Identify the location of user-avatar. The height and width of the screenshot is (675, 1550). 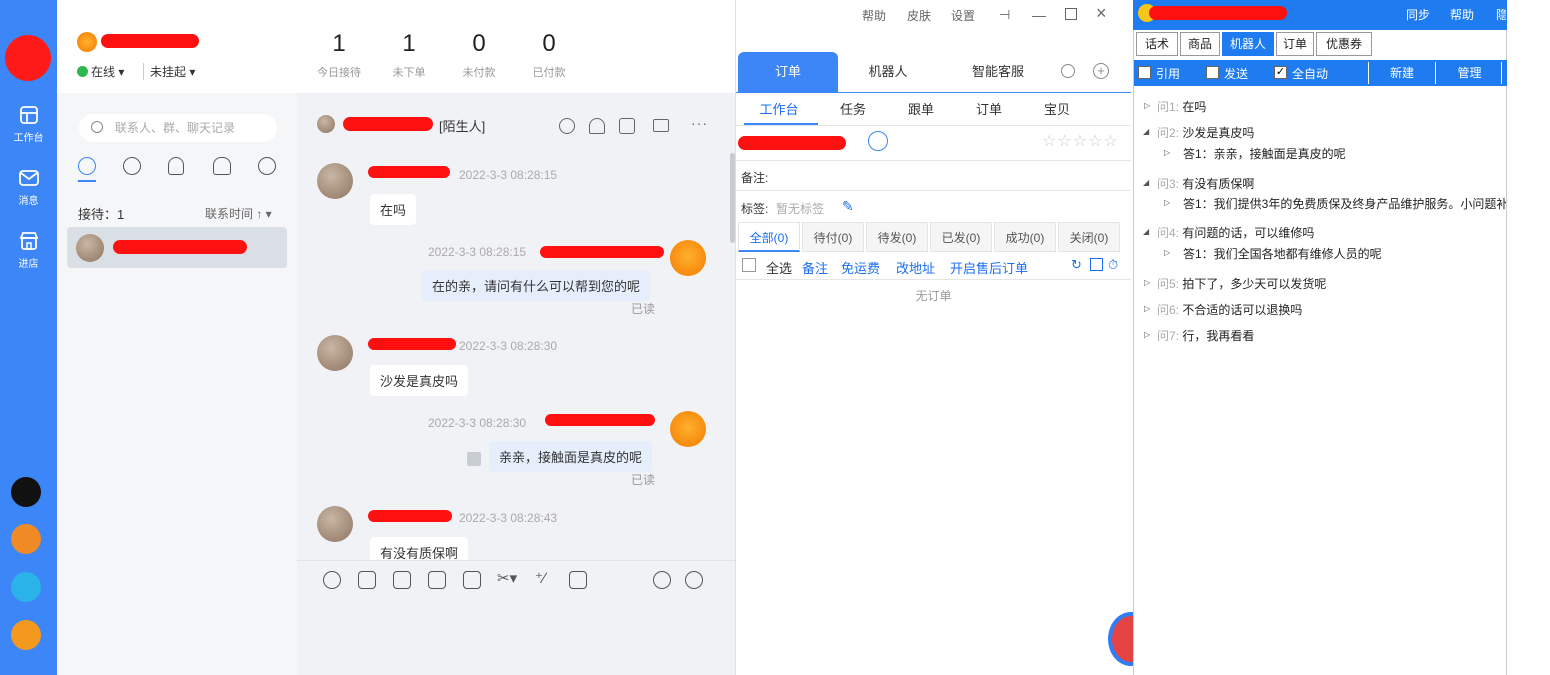
(28, 58).